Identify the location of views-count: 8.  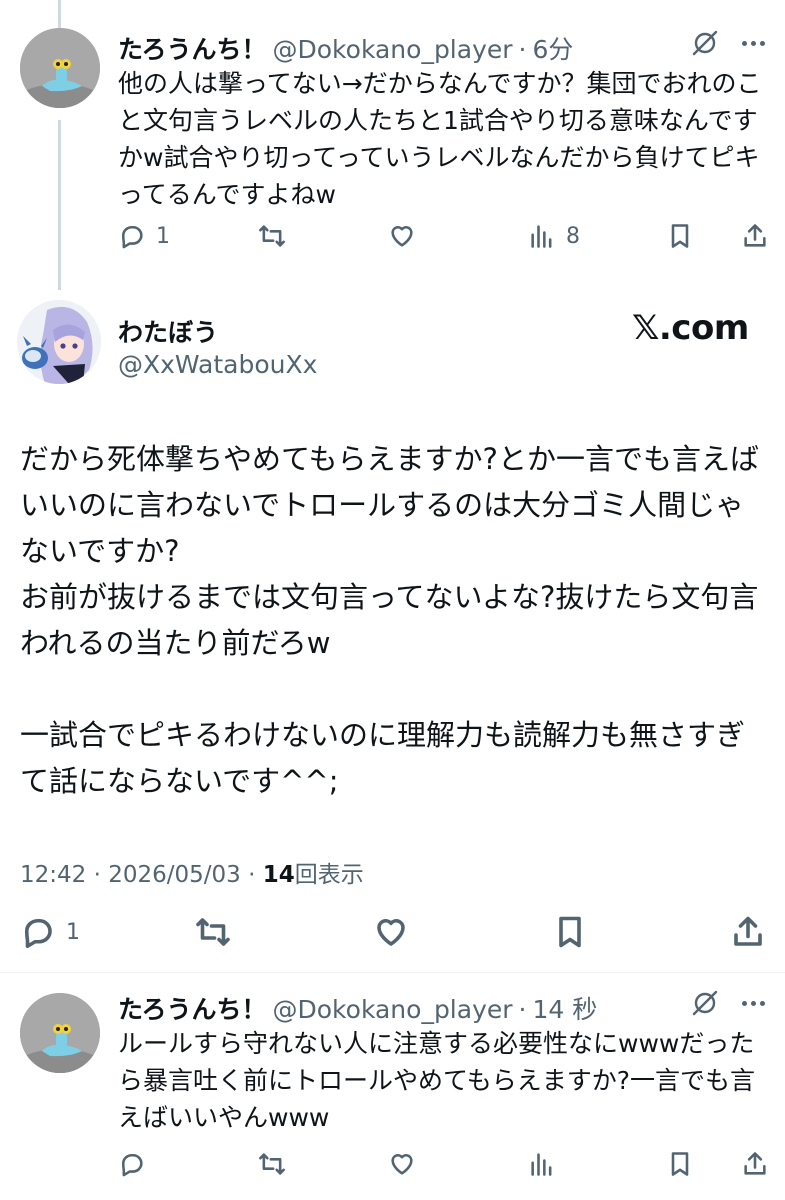
(573, 236).